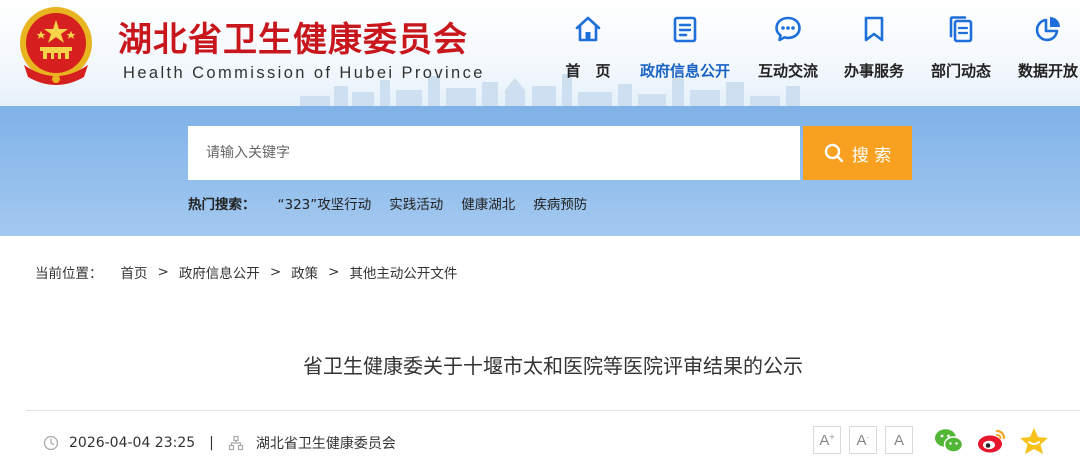 This screenshot has width=1080, height=473. What do you see at coordinates (488, 203) in the screenshot?
I see `hot-search-link: 健康湖北` at bounding box center [488, 203].